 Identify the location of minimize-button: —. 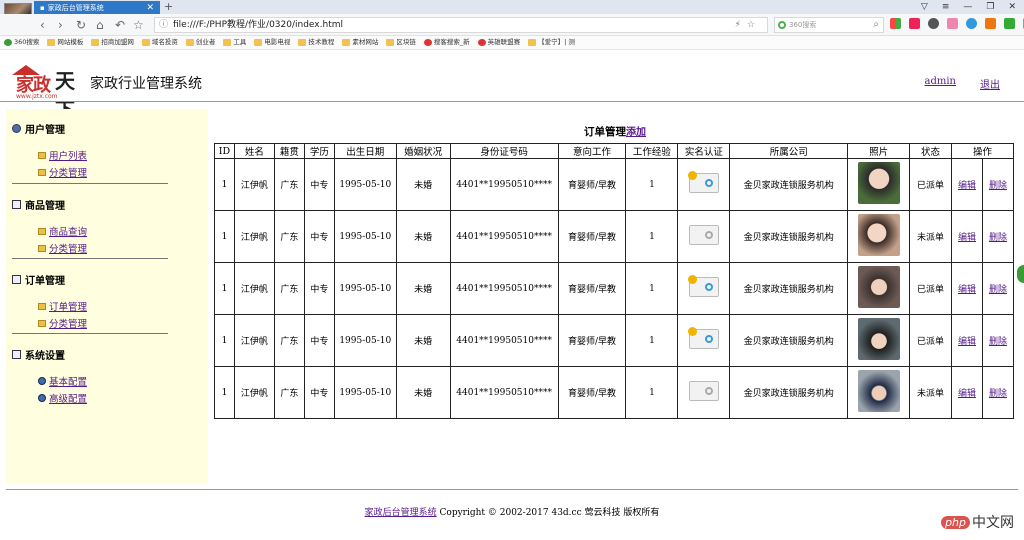
(967, 7).